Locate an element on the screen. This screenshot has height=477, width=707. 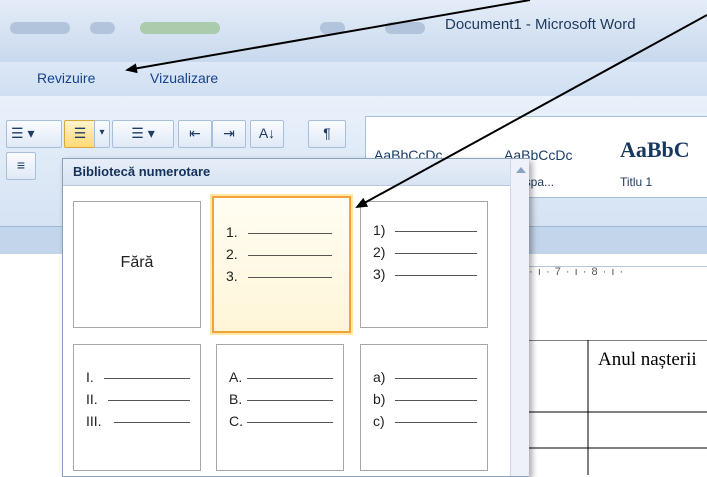
bullets-button: ☰ ▾ is located at coordinates (34, 134).